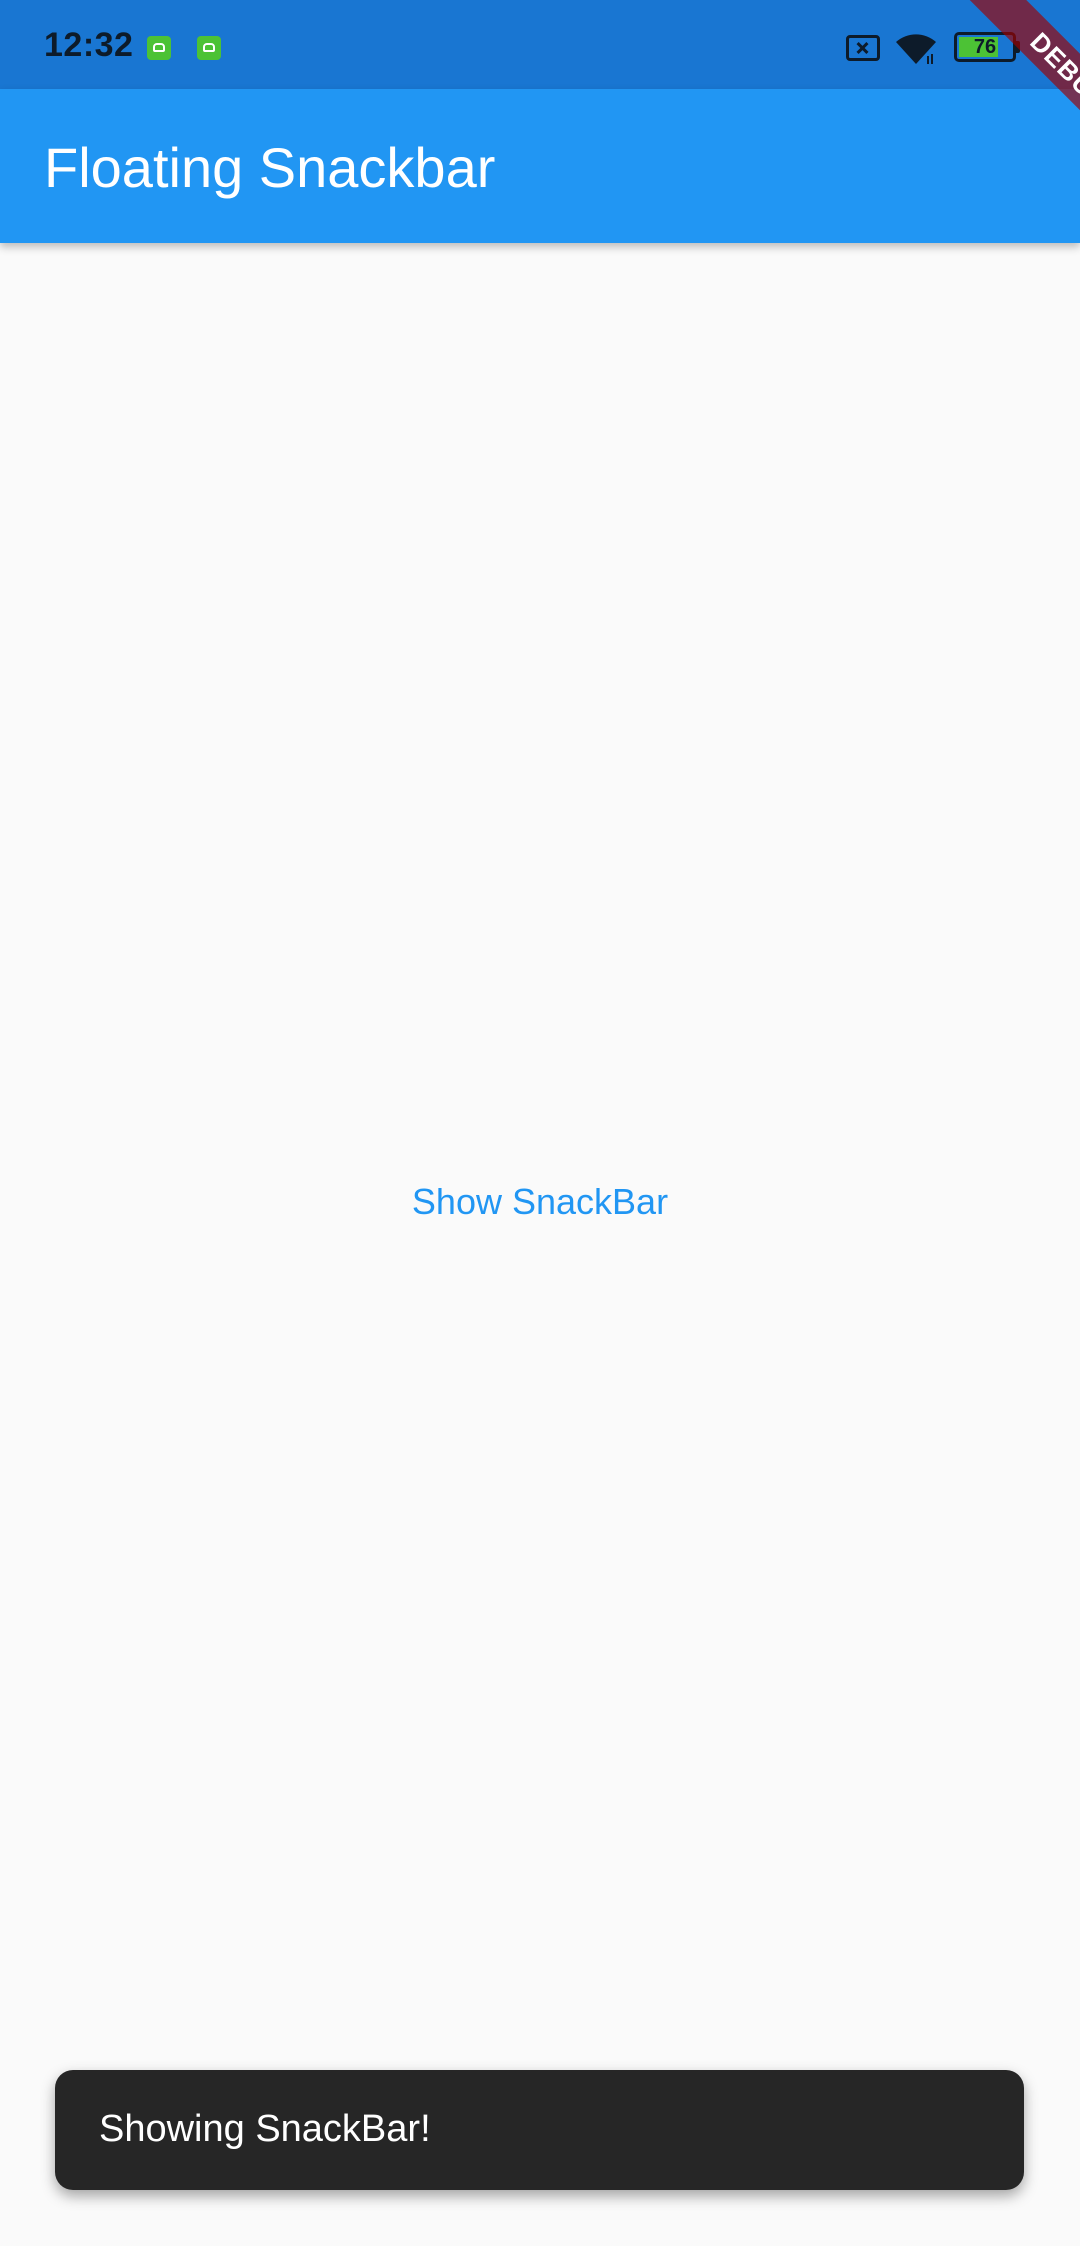 This screenshot has height=2246, width=1080. I want to click on page-title: Floating Snackbar, so click(270, 167).